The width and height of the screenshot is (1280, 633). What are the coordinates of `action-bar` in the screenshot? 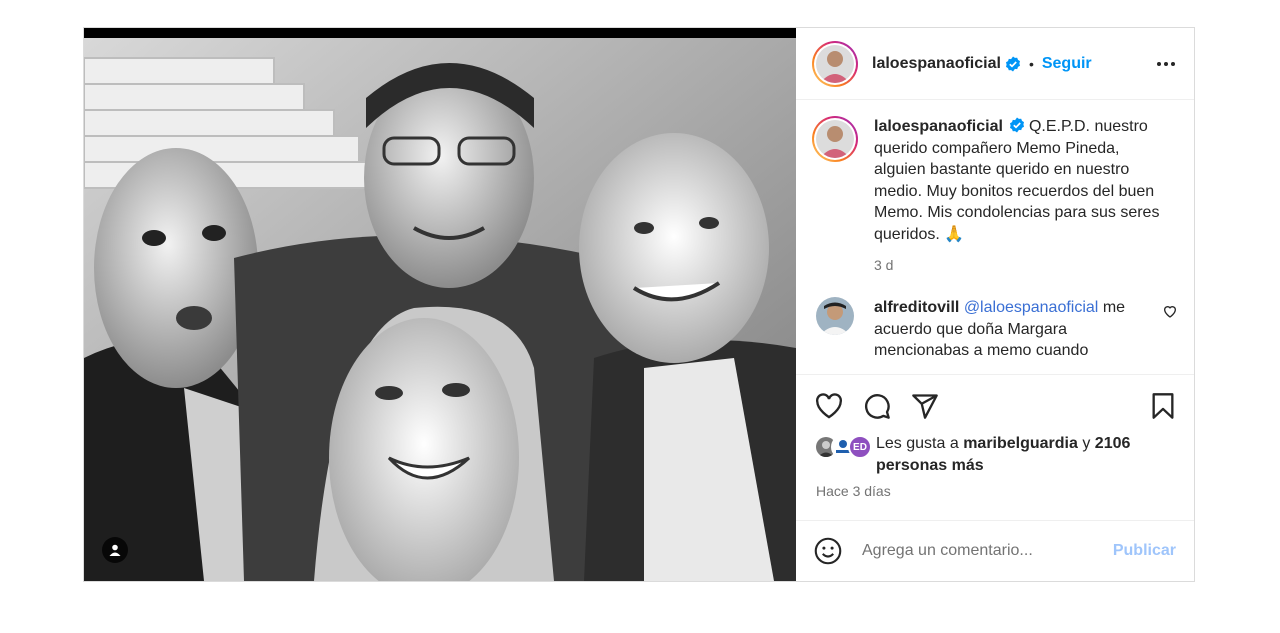 It's located at (995, 399).